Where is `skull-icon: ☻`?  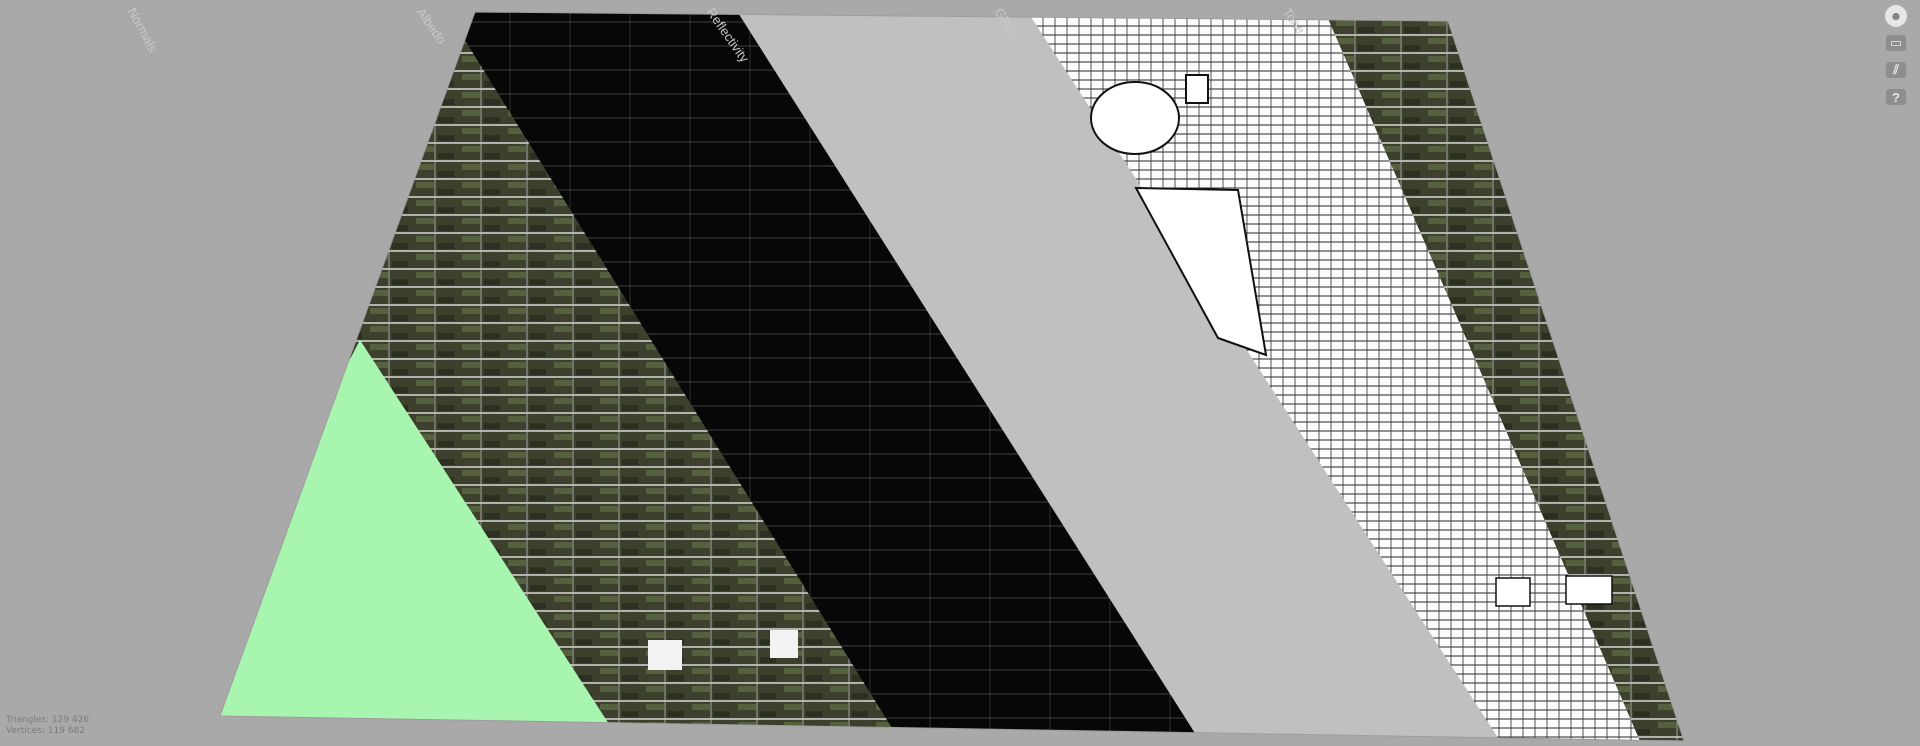 skull-icon: ☻ is located at coordinates (1896, 16).